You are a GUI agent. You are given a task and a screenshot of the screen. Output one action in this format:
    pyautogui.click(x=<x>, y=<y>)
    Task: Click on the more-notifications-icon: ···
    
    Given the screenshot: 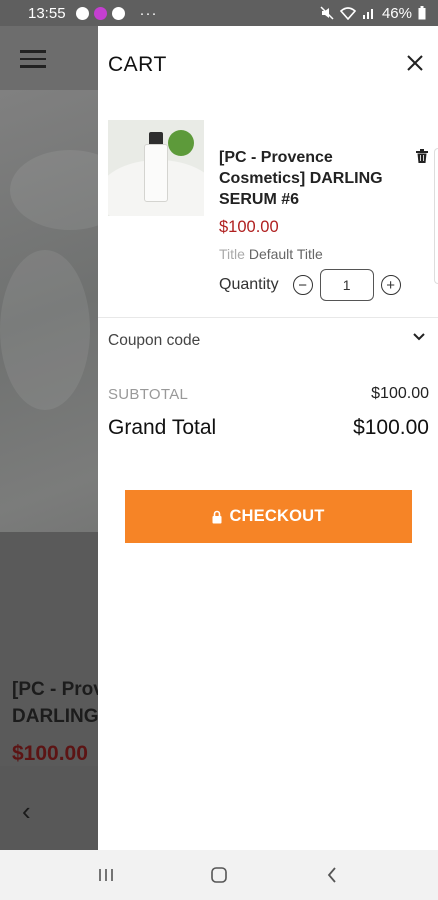 What is the action you would take?
    pyautogui.click(x=148, y=13)
    